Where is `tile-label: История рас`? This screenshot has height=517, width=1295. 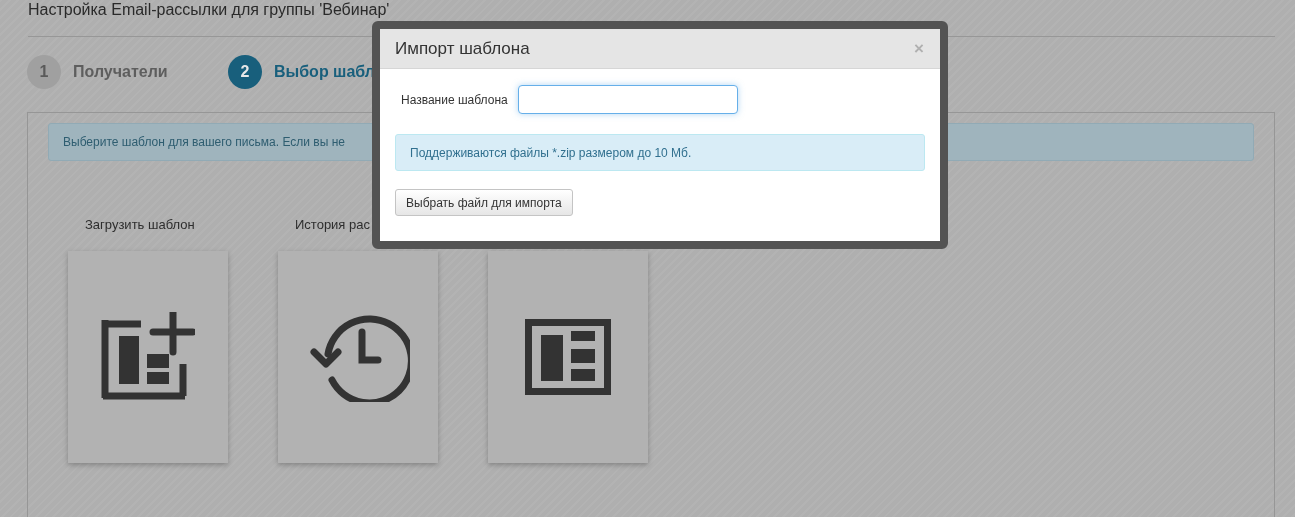 tile-label: История рас is located at coordinates (332, 225).